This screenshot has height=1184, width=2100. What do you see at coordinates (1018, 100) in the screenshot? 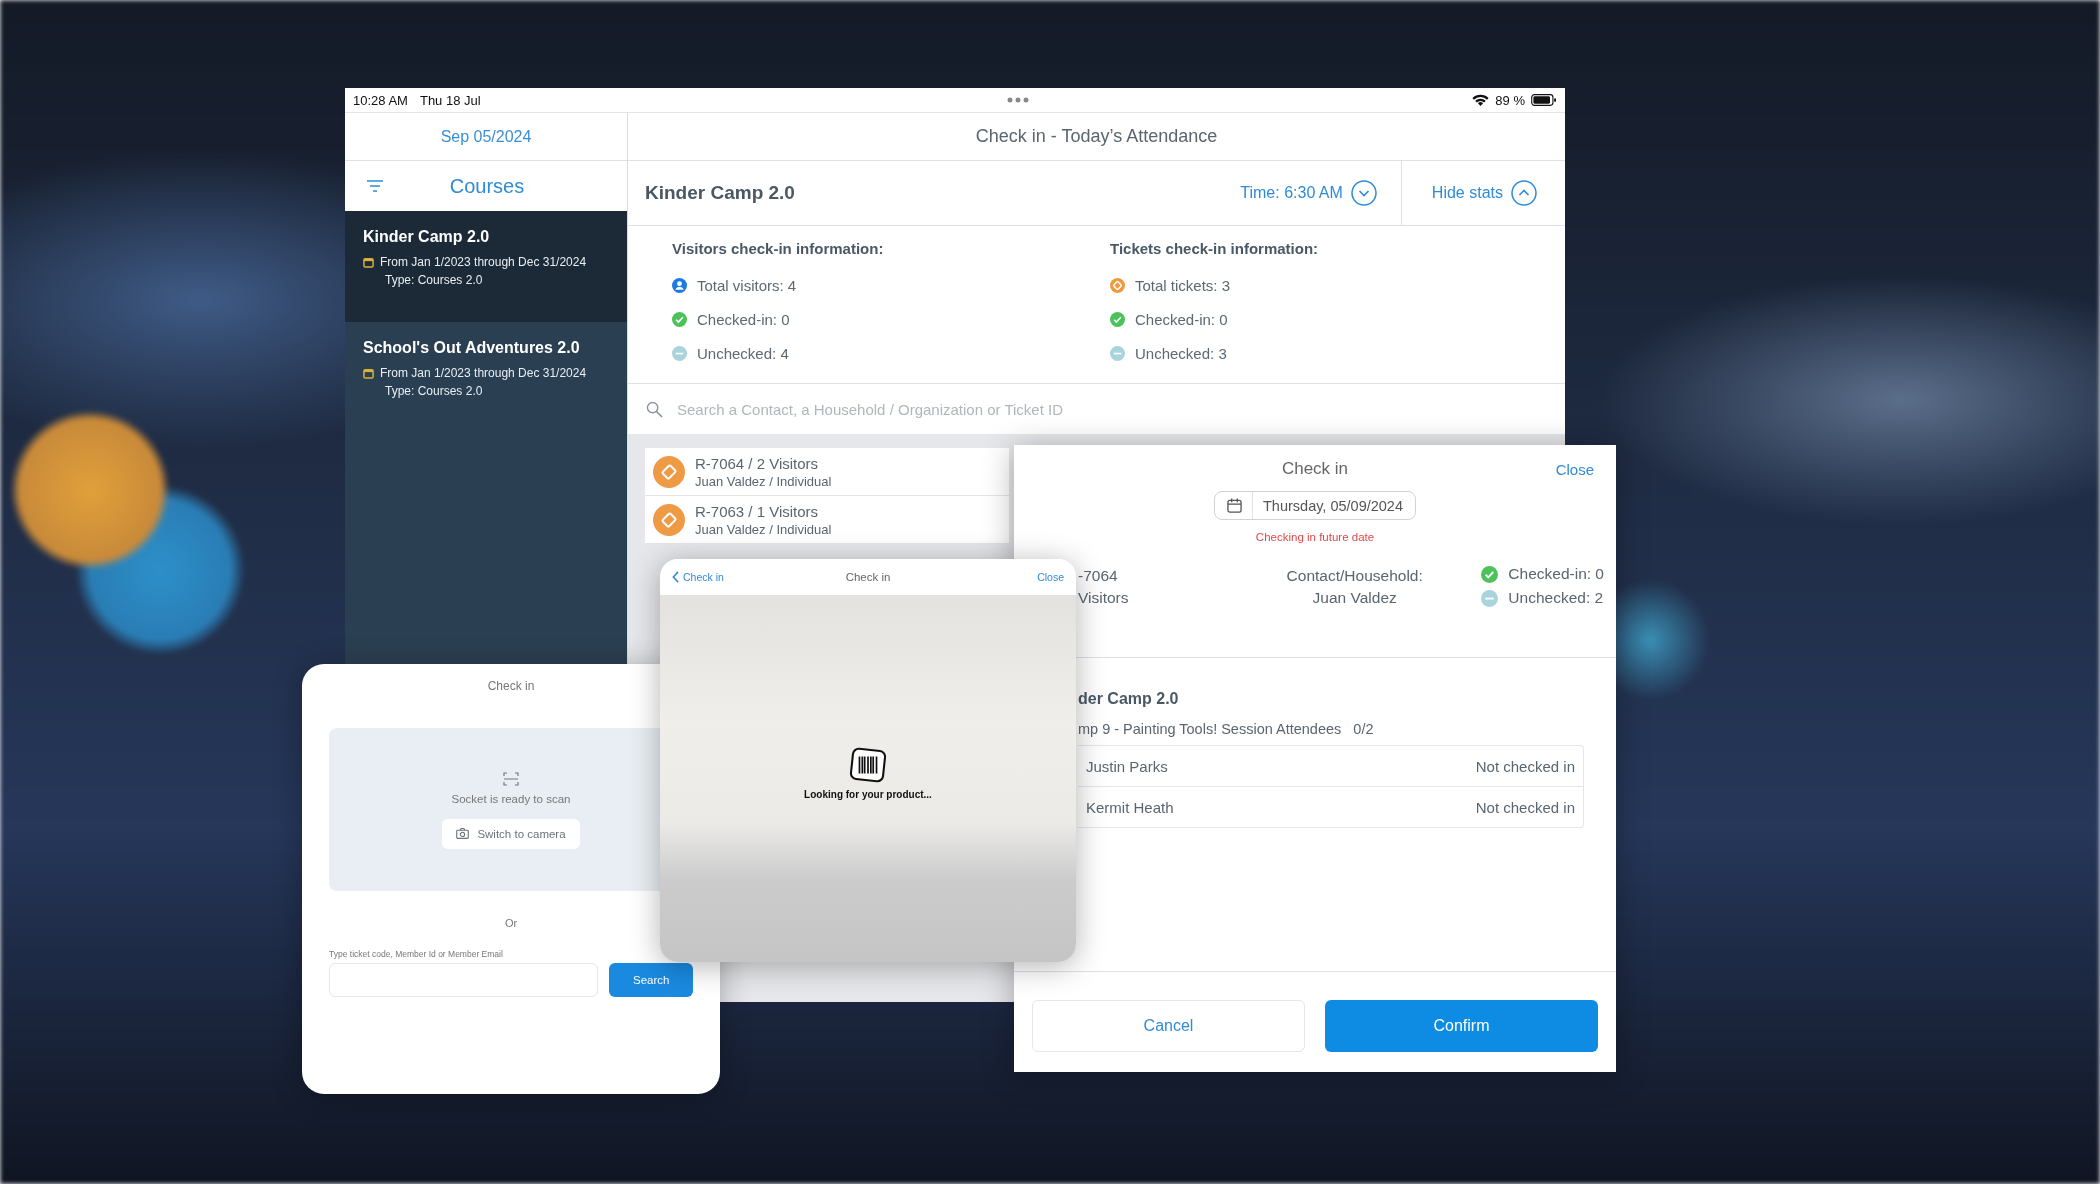
I see `more-dots-icon` at bounding box center [1018, 100].